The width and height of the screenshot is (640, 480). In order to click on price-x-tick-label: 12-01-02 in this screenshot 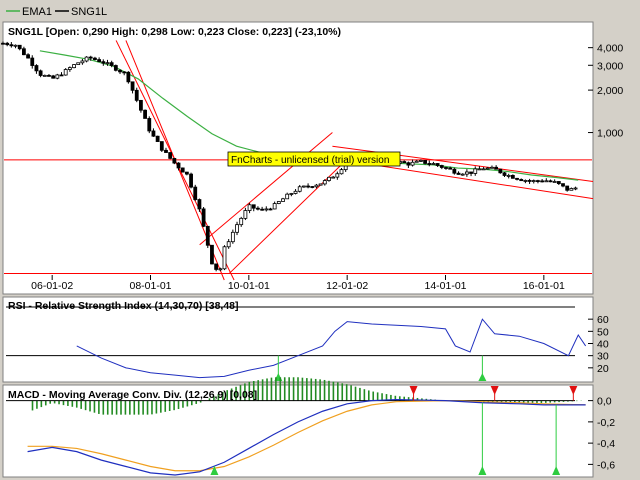, I will do `click(347, 286)`.